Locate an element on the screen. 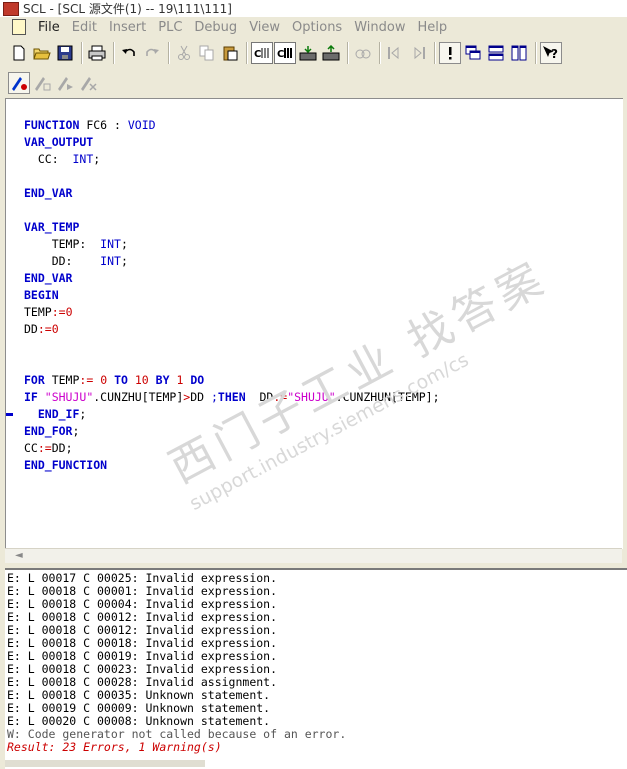 The image size is (627, 769). code-token: END_VAR is located at coordinates (48, 193).